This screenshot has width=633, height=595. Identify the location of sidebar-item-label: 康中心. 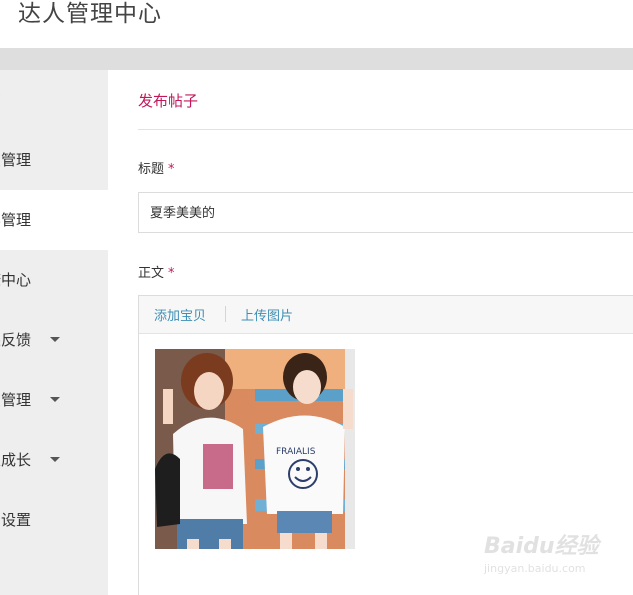
(16, 280).